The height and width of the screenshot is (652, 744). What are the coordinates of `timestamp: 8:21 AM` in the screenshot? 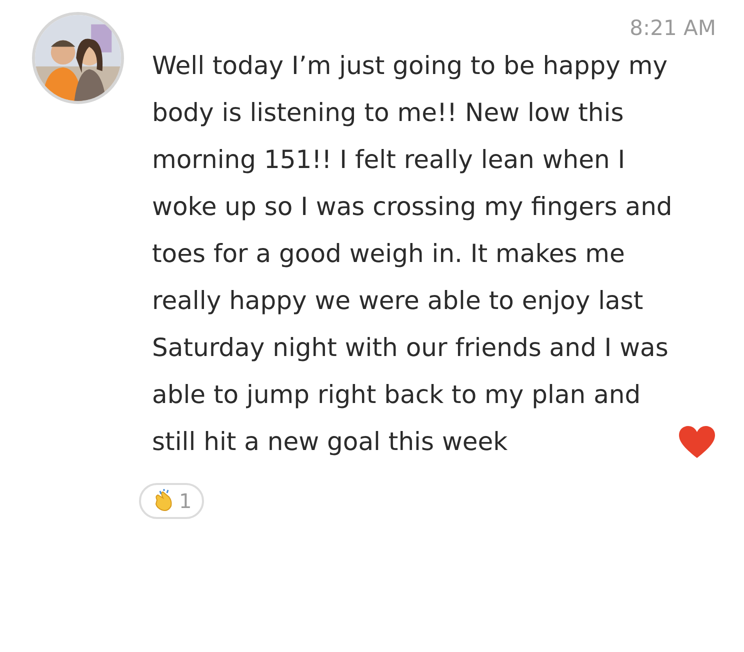 It's located at (673, 28).